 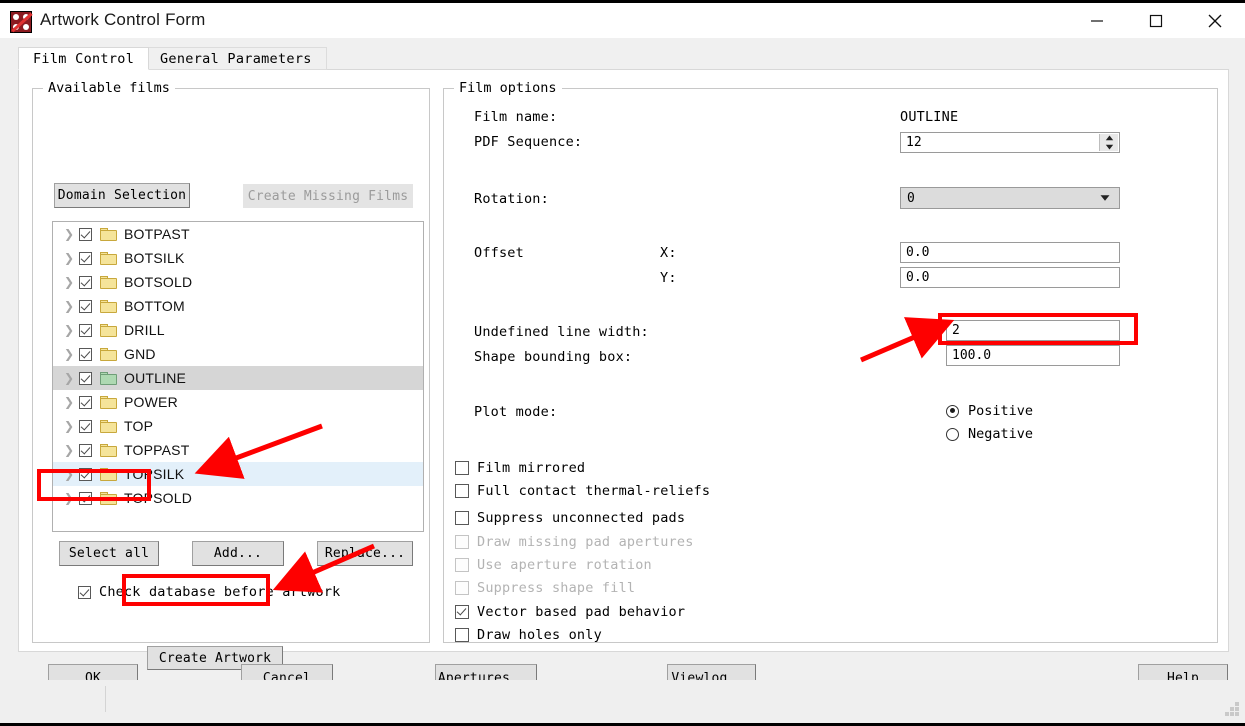 I want to click on stepper-down-icon, so click(x=1109, y=147).